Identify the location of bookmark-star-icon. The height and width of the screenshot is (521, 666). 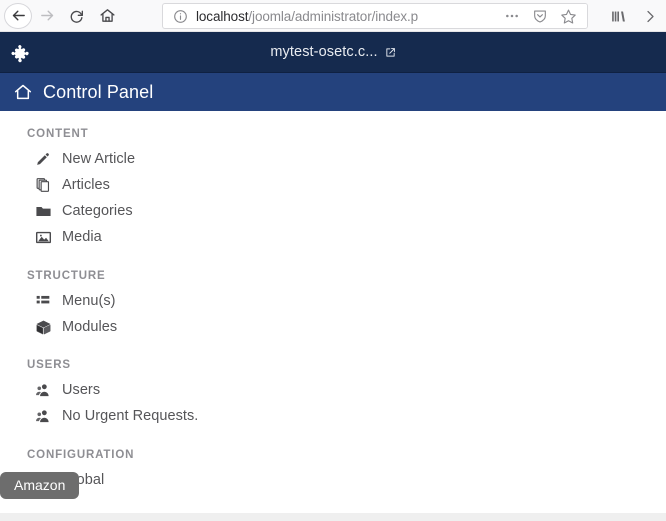
(568, 16).